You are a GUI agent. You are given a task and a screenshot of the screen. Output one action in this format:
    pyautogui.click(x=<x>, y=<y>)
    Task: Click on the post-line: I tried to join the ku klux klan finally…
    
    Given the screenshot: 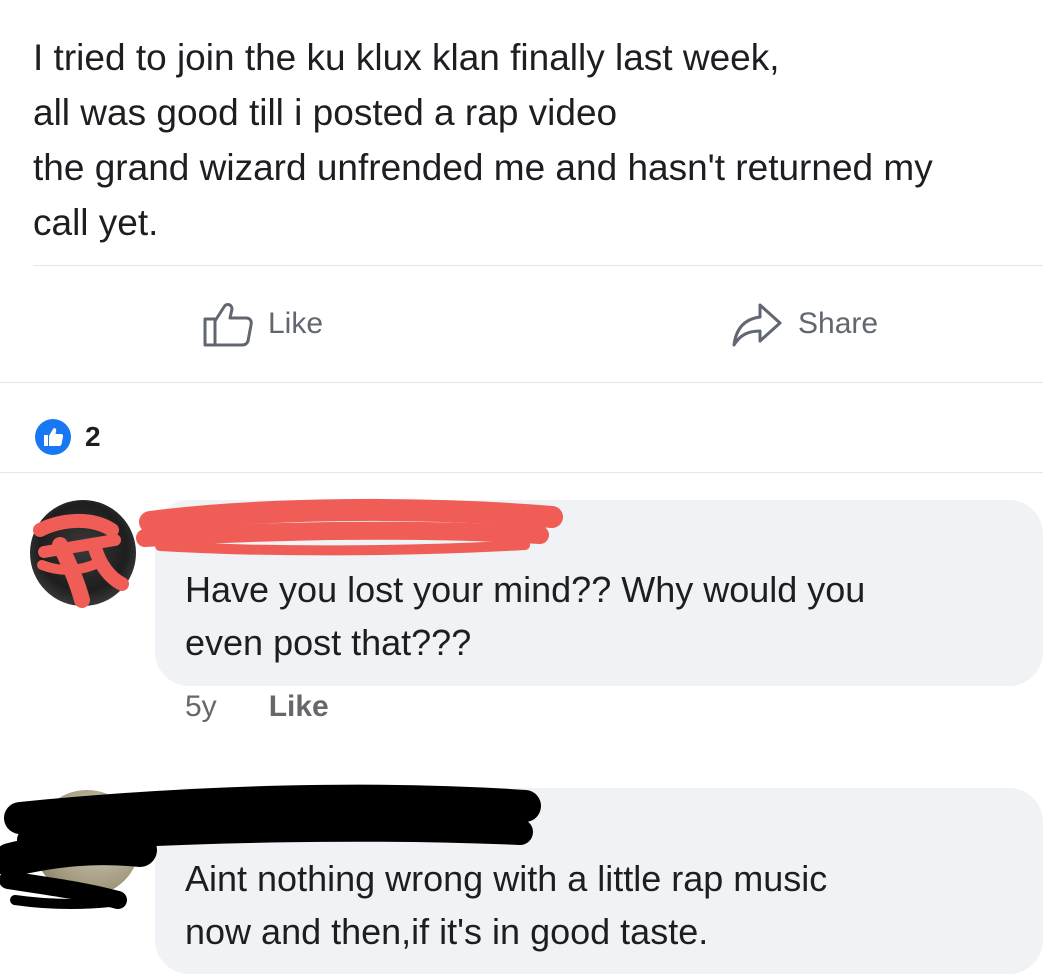 What is the action you would take?
    pyautogui.click(x=406, y=57)
    